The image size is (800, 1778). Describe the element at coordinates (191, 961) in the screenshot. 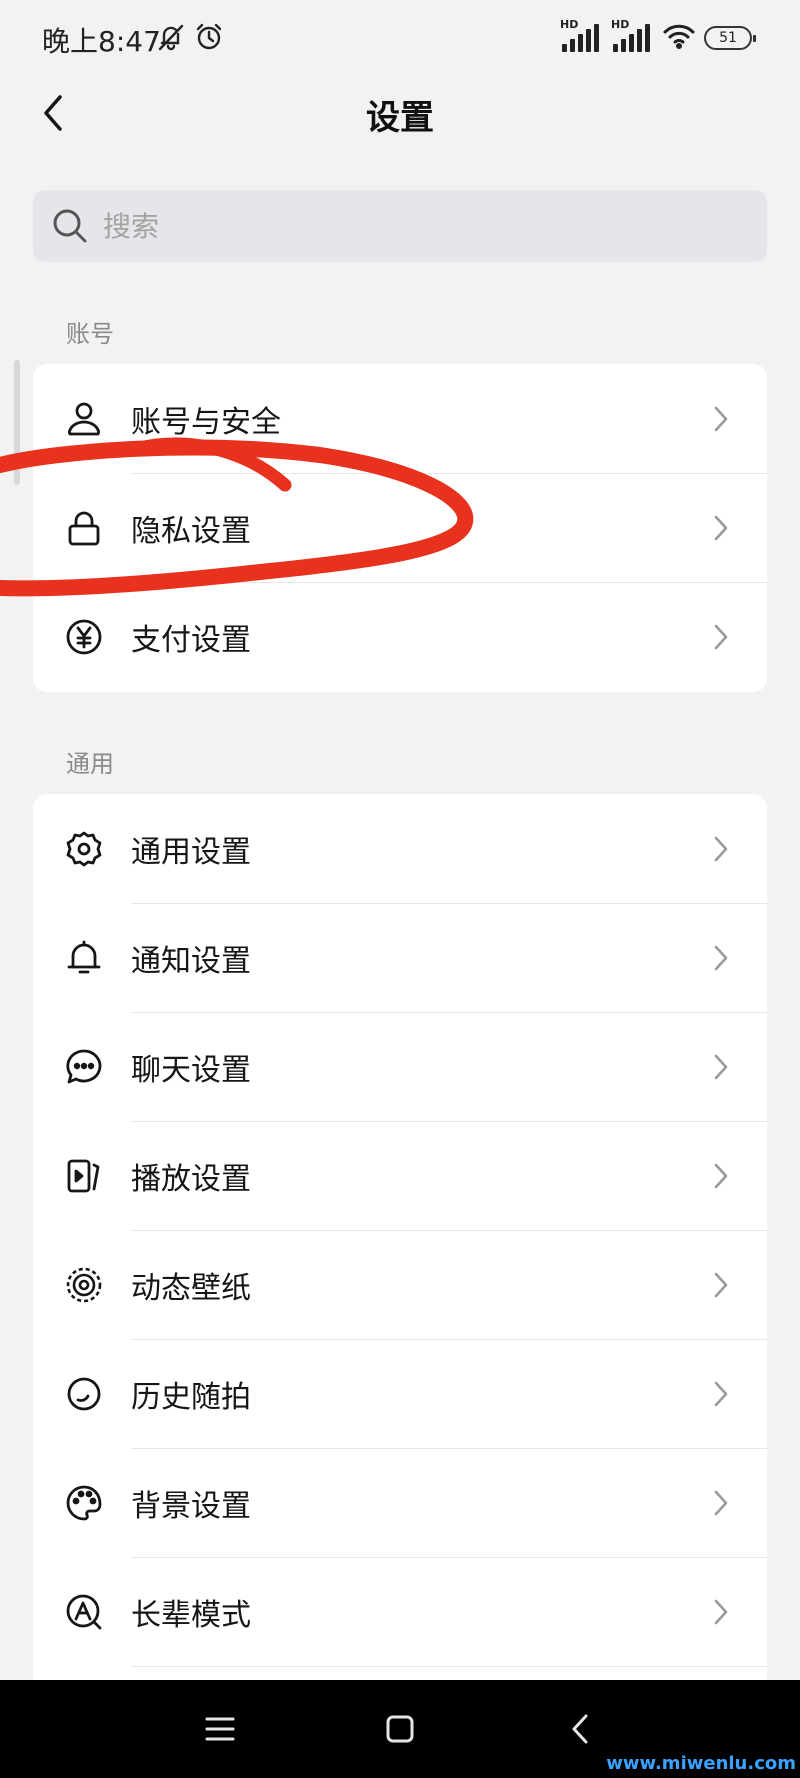

I see `row-label: 通知设置` at that location.